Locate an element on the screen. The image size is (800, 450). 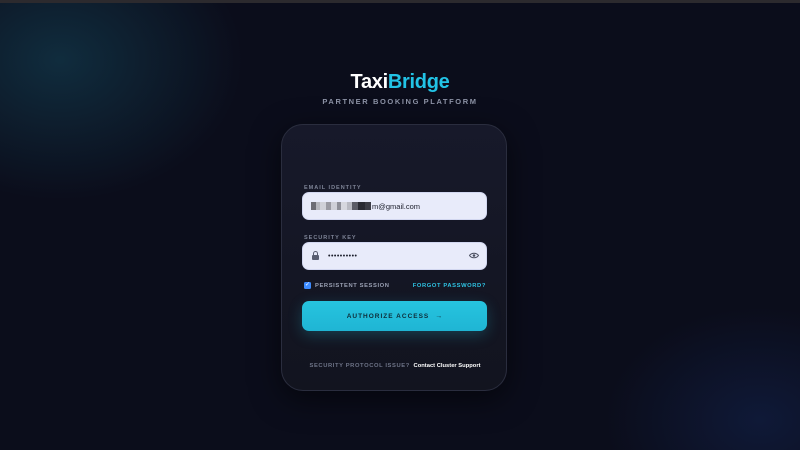
contact-support-link: Contact Cluster Support is located at coordinates (447, 366).